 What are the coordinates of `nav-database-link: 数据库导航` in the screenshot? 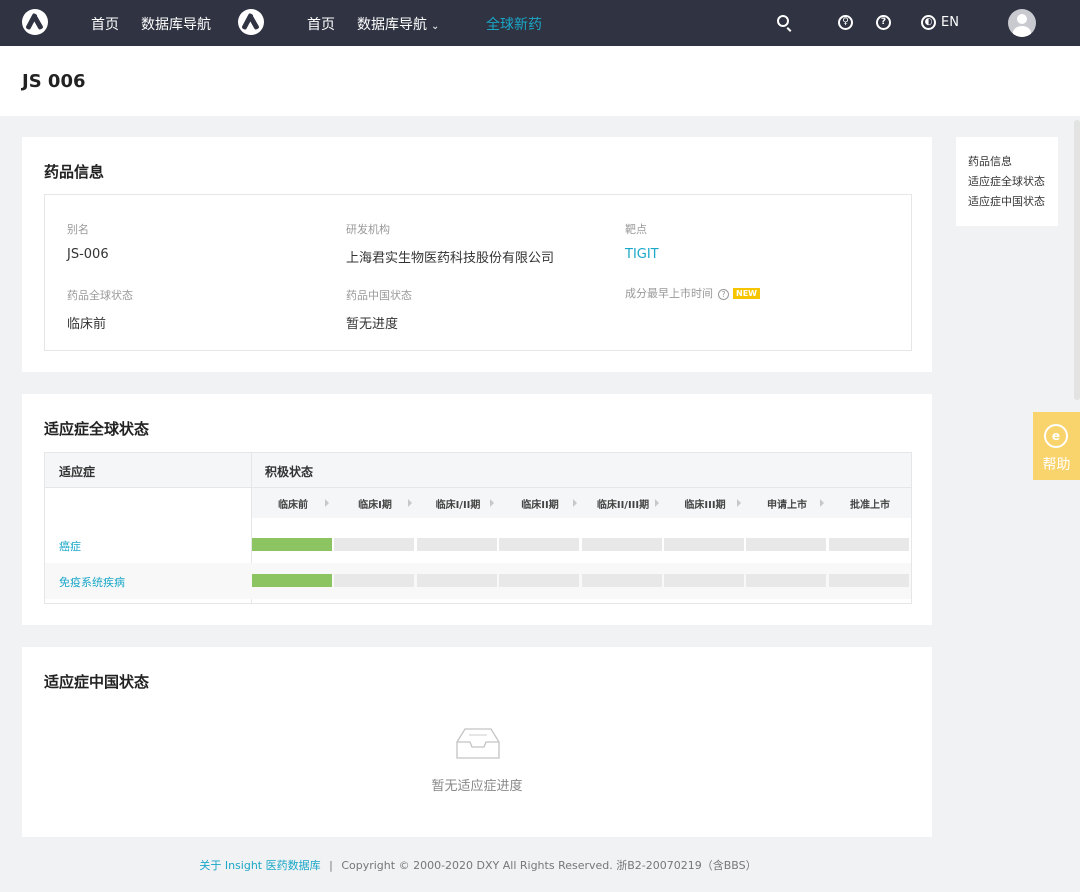 It's located at (176, 24).